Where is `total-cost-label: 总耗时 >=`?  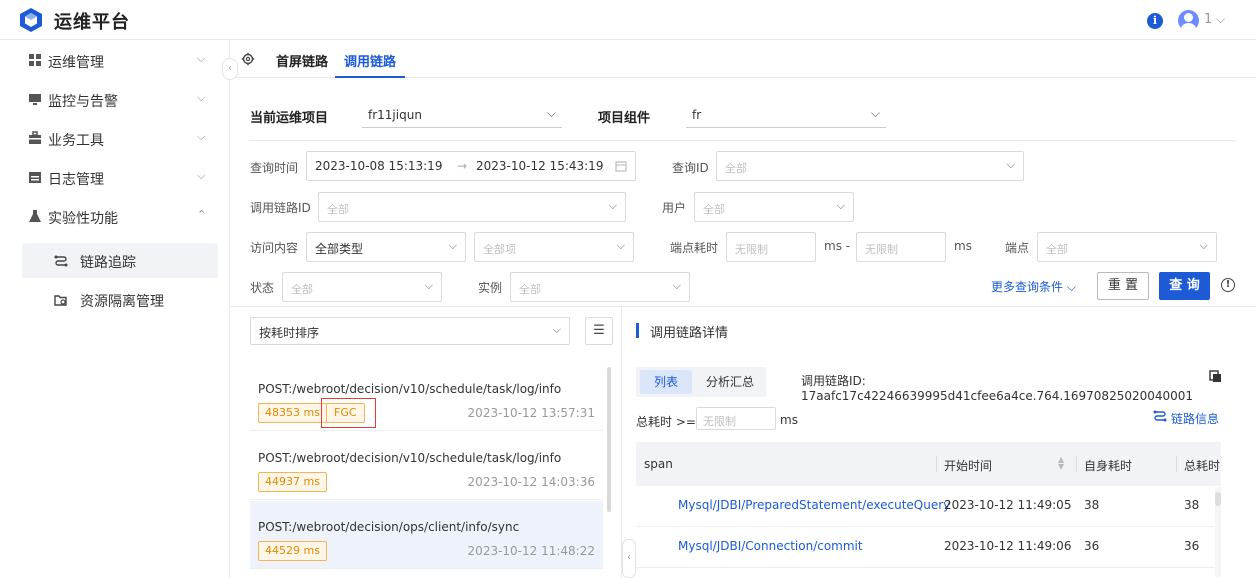
total-cost-label: 总耗时 >= is located at coordinates (666, 422).